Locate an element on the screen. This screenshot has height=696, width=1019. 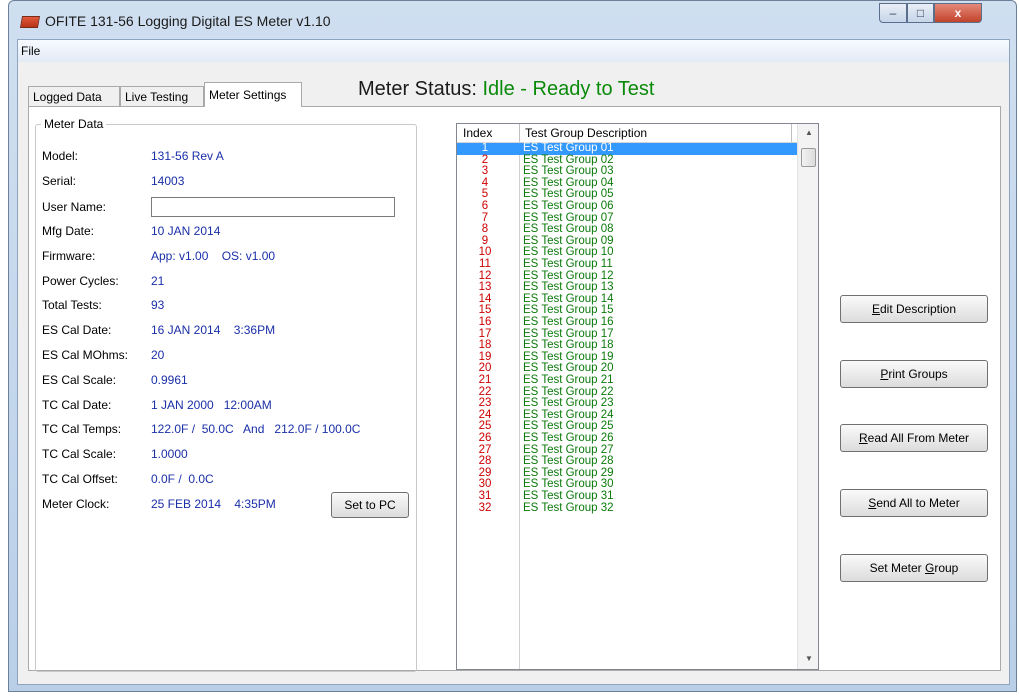
serial-value: 14003 is located at coordinates (168, 181).